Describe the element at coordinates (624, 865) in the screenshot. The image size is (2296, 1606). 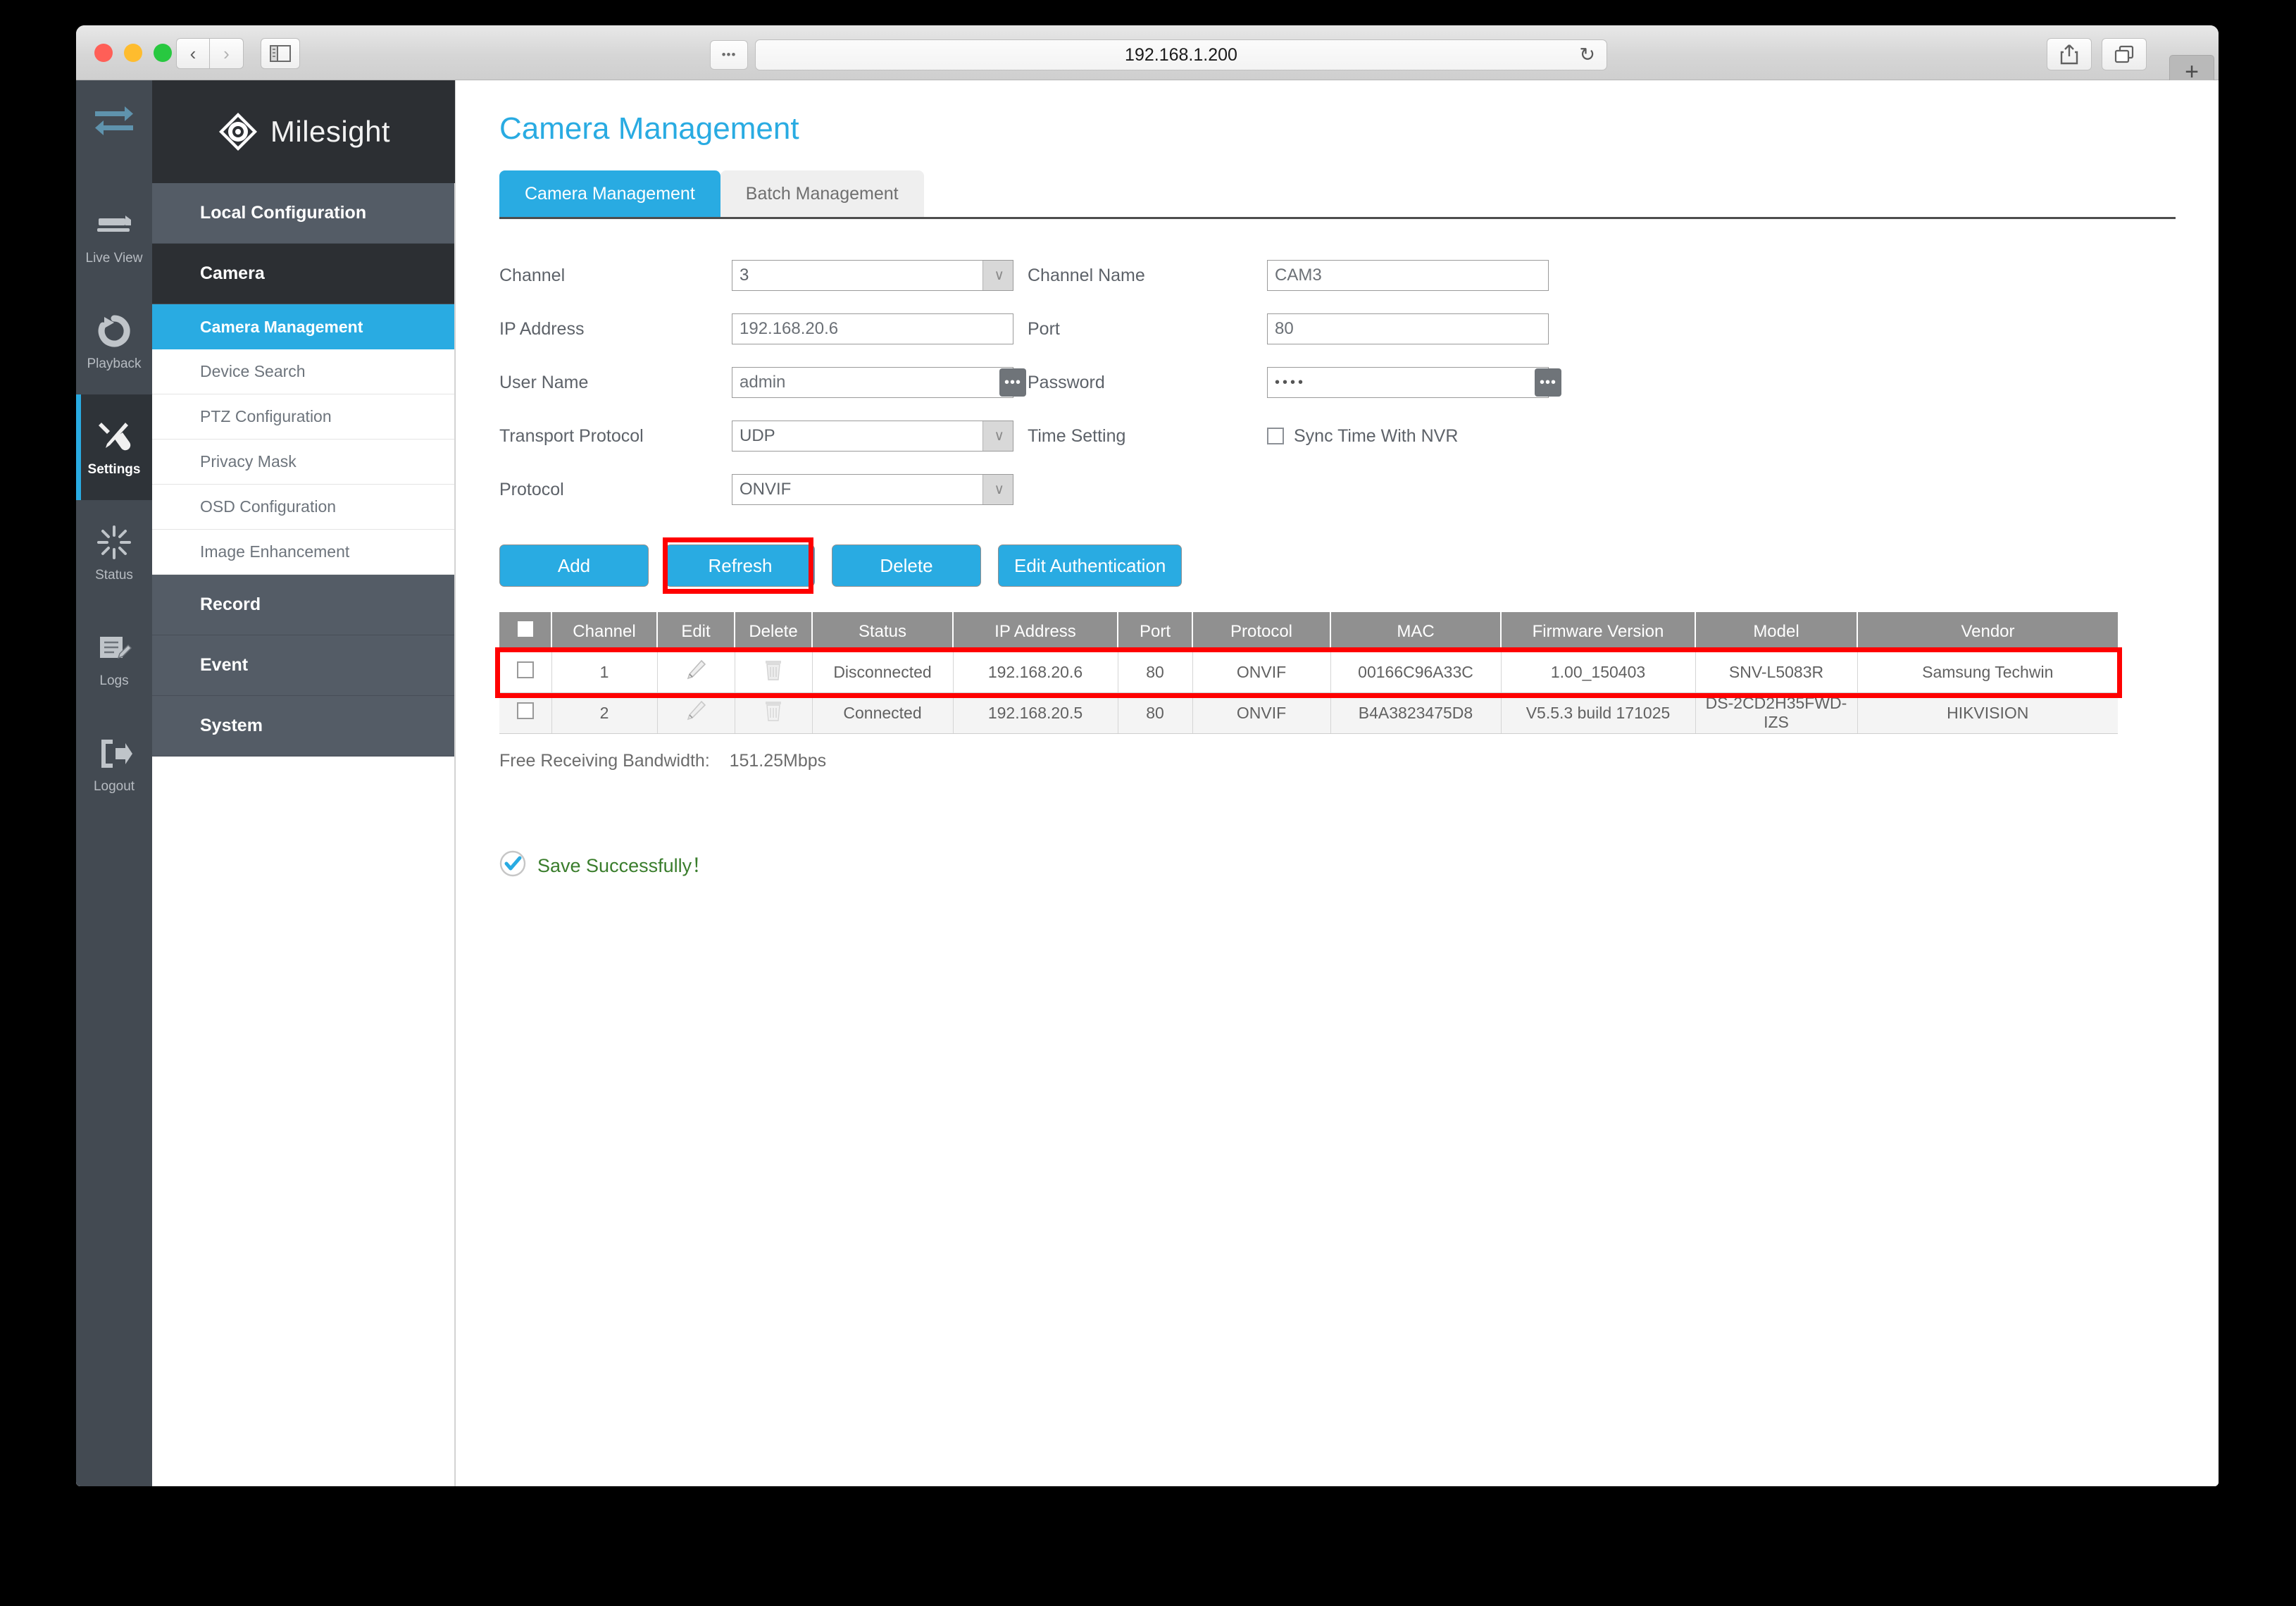
I see `save-status-text: Save Successfully！` at that location.